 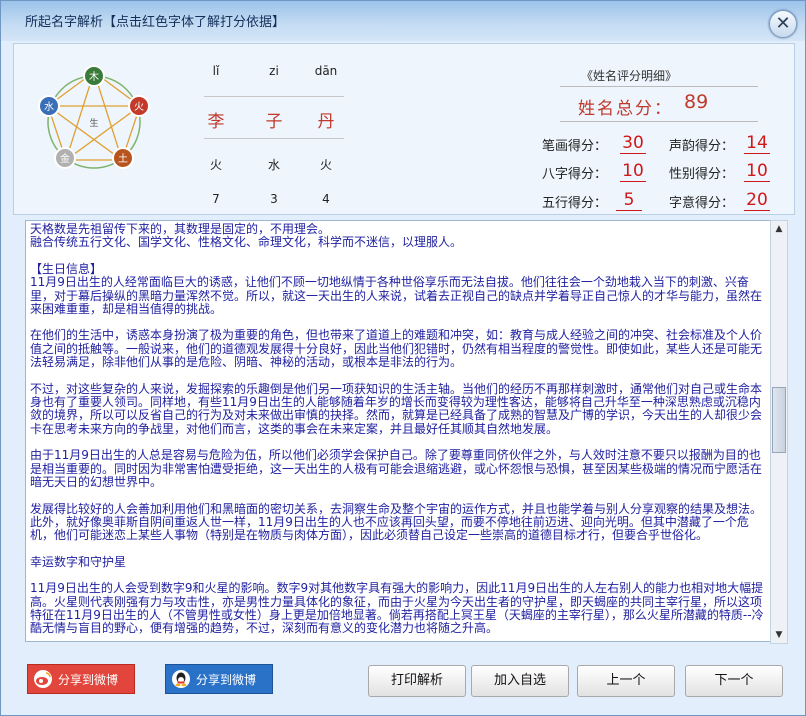 What do you see at coordinates (326, 199) in the screenshot?
I see `stroke-count-3: 4` at bounding box center [326, 199].